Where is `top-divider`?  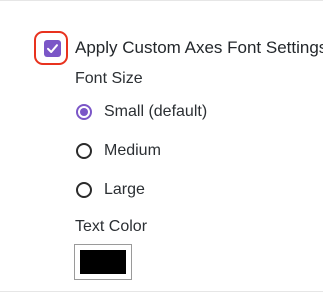 top-divider is located at coordinates (161, 0).